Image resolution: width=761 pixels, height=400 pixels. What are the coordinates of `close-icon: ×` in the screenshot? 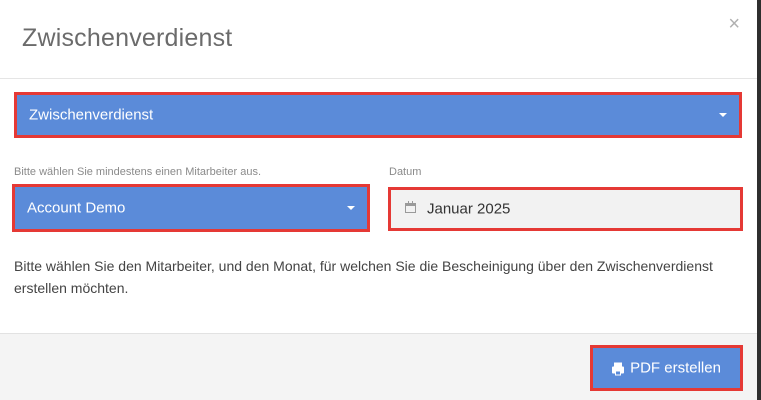 It's located at (734, 24).